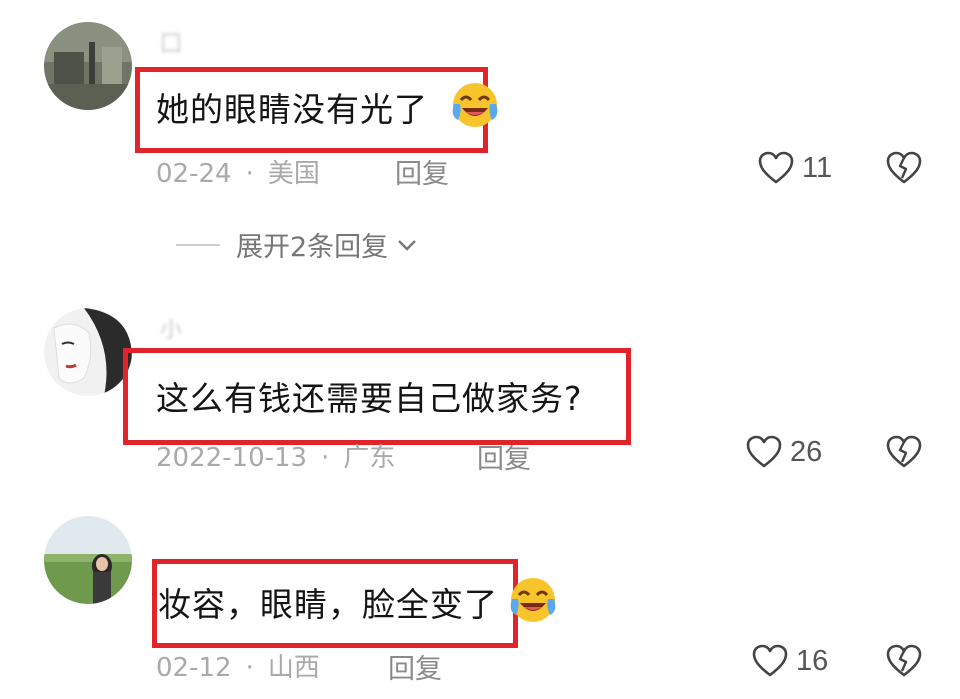 The image size is (960, 699). I want to click on comment-location: 美国, so click(293, 174).